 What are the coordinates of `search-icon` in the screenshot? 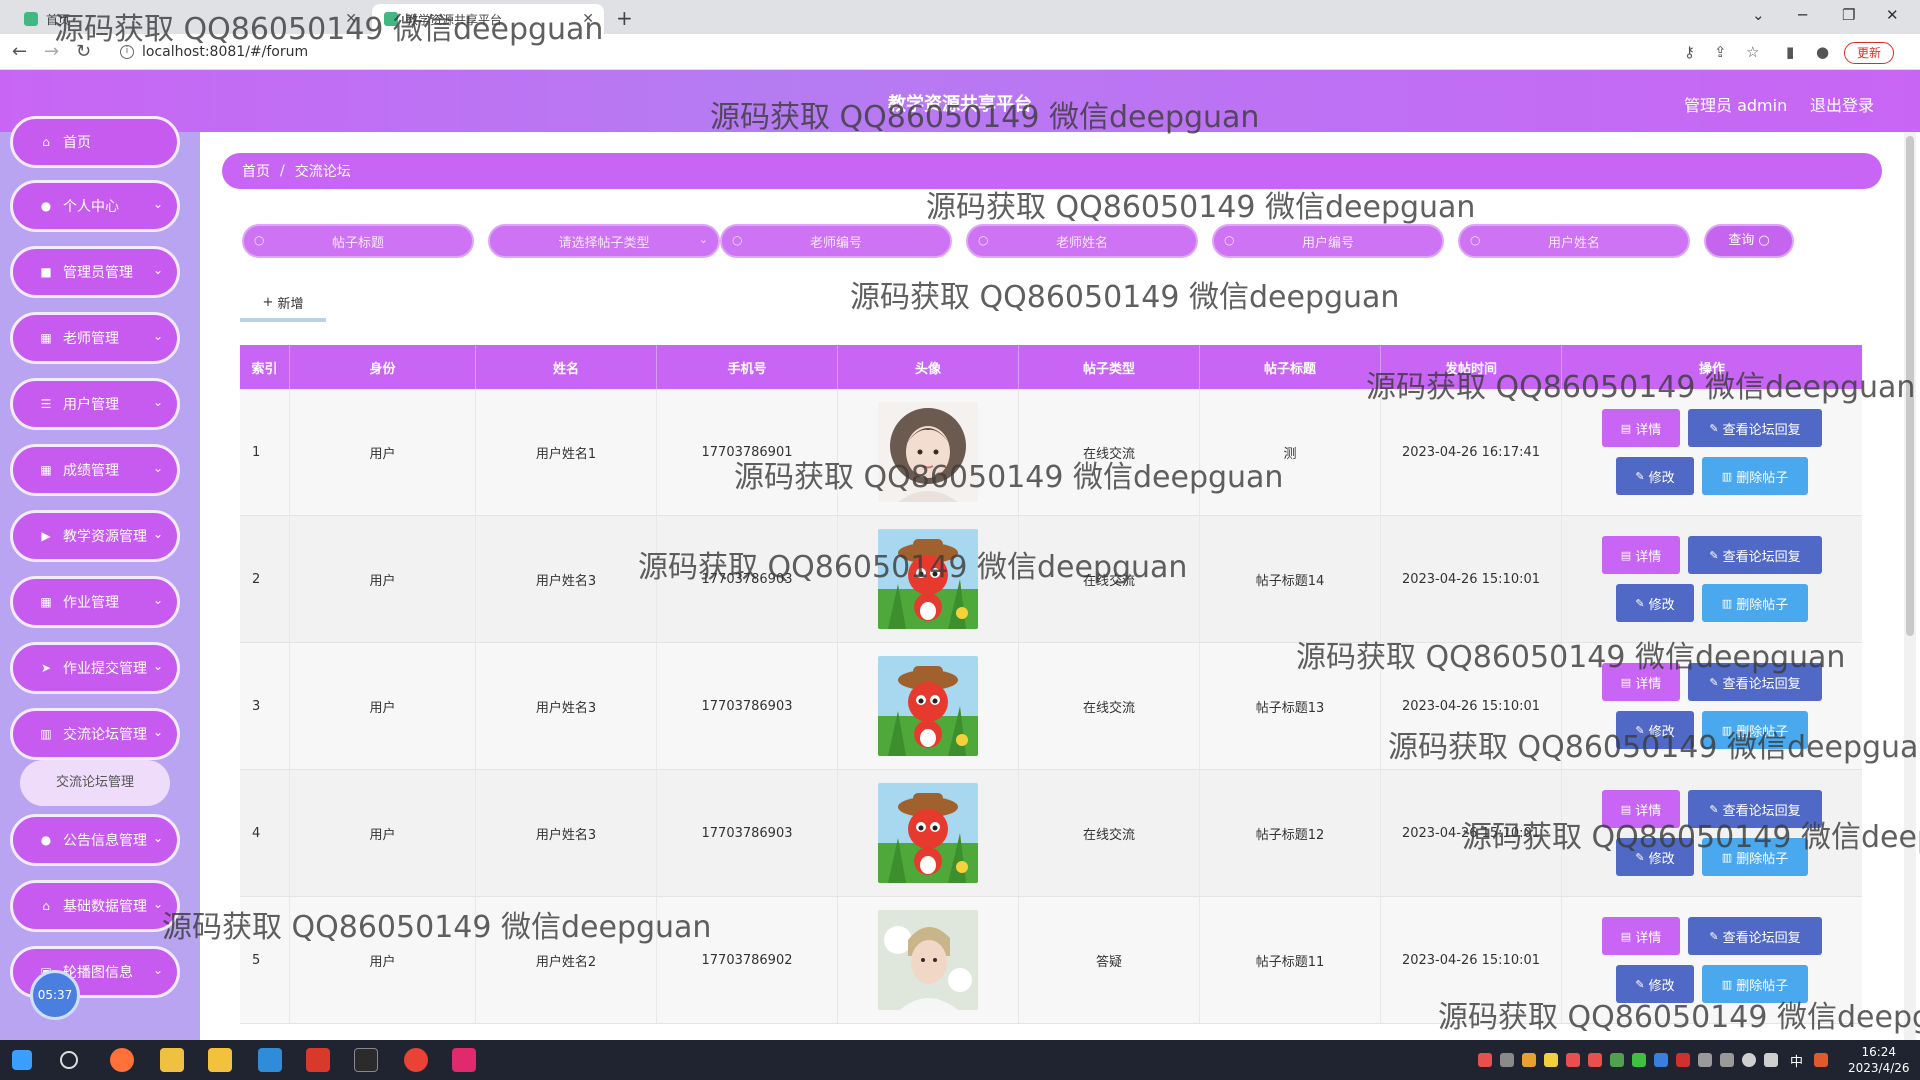 It's located at (69, 1060).